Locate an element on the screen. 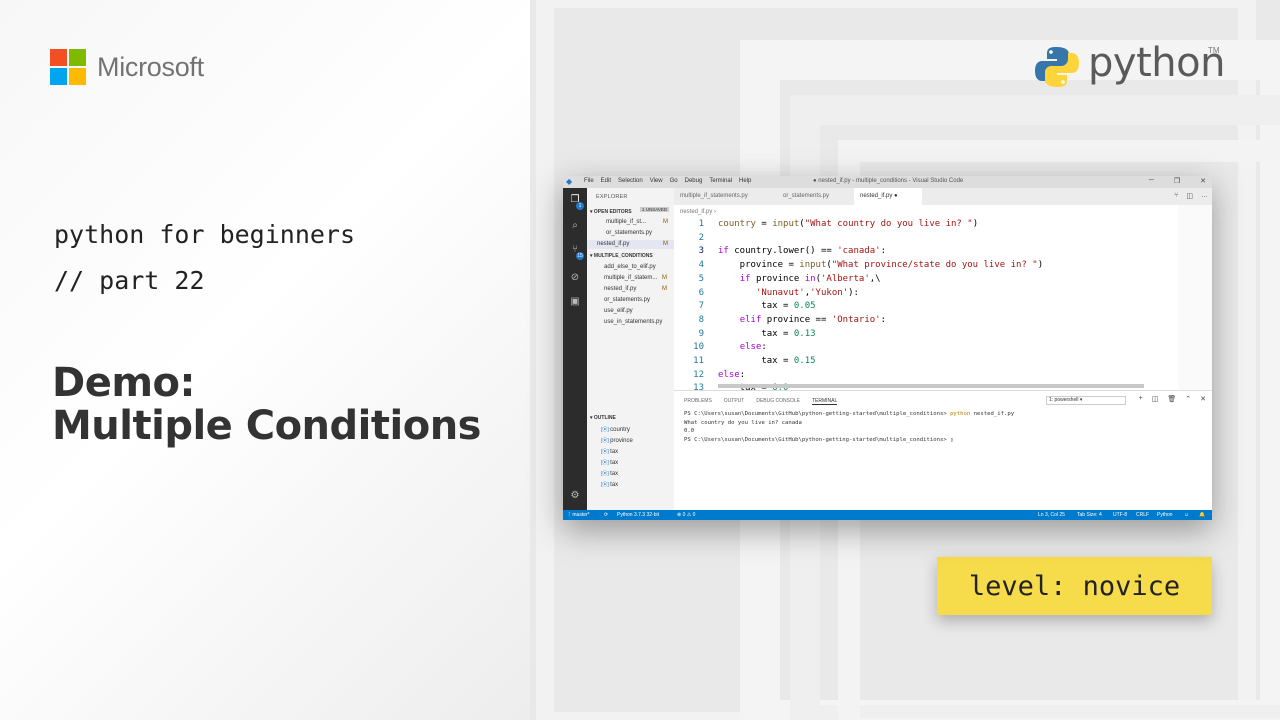 Image resolution: width=1280 pixels, height=720 pixels. variable-icon: [⦿] is located at coordinates (606, 452).